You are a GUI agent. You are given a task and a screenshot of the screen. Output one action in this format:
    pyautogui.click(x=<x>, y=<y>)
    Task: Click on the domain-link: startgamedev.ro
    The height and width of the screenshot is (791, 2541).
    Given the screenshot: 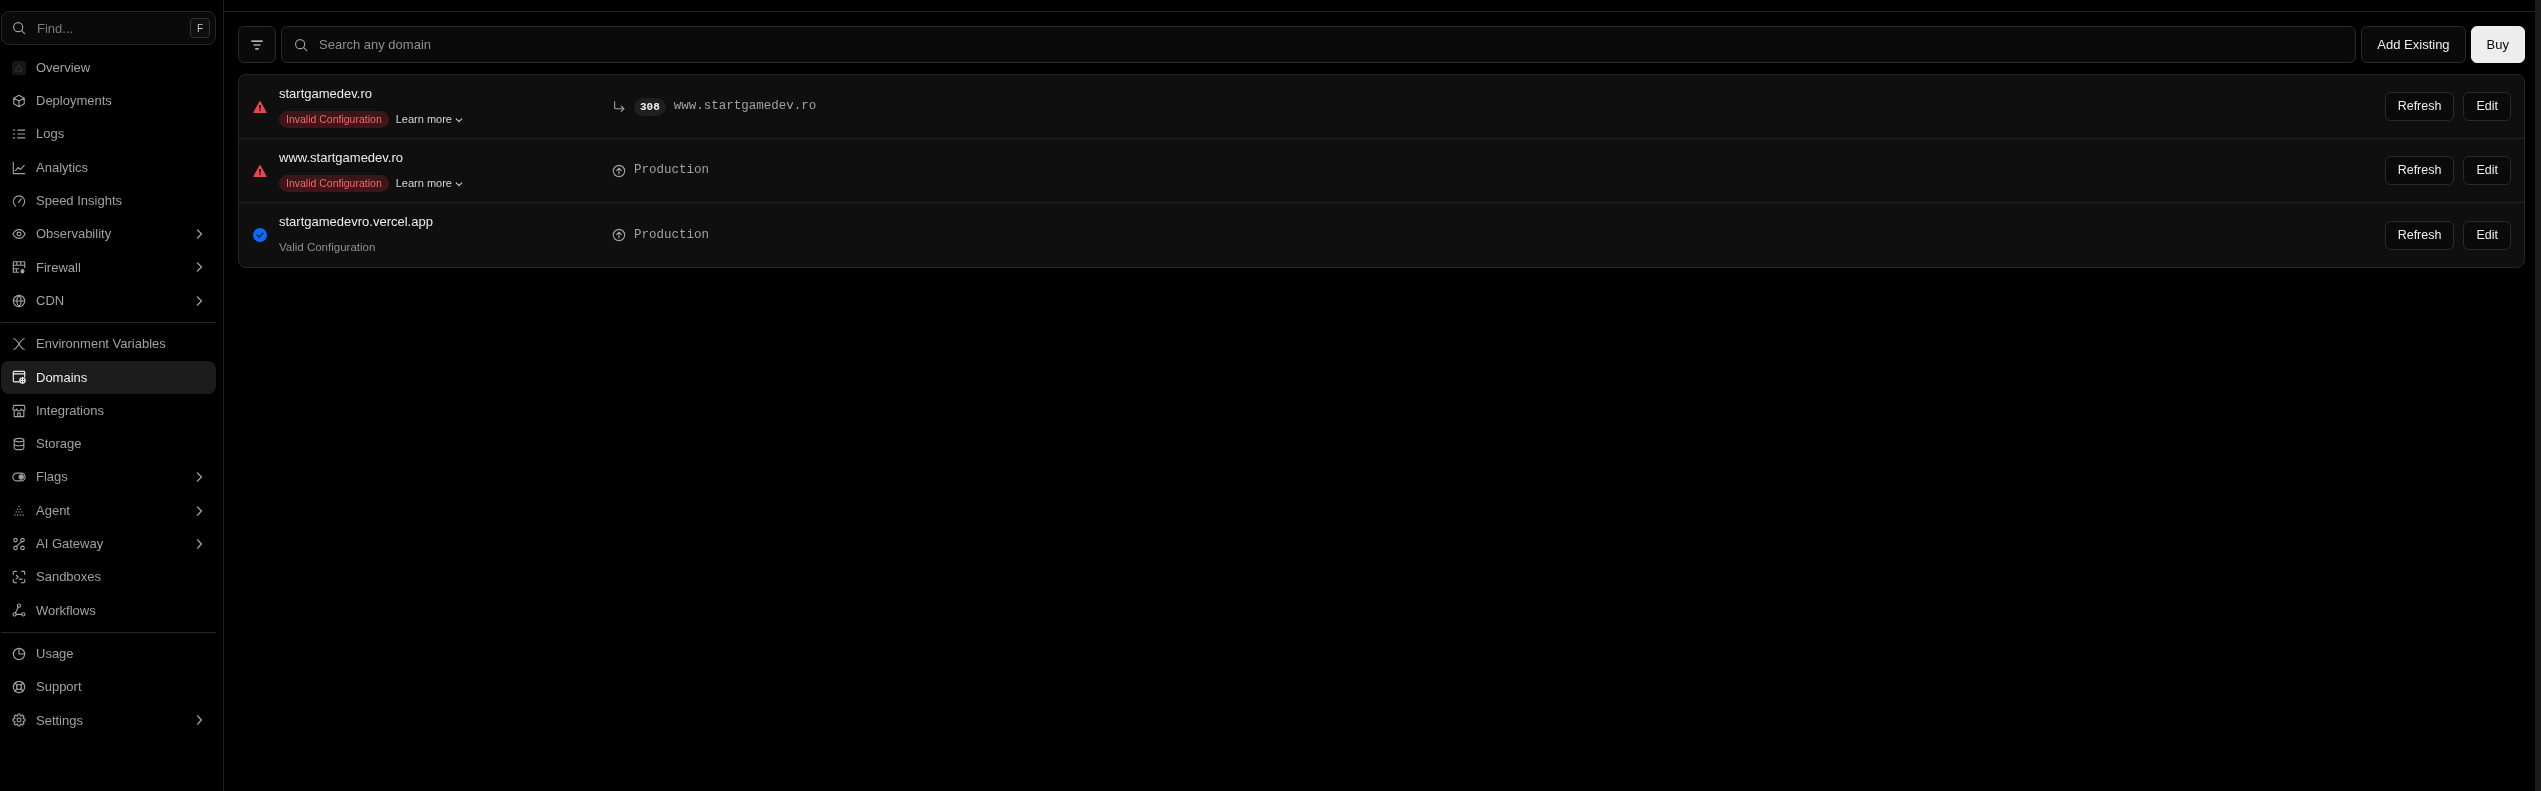 What is the action you would take?
    pyautogui.click(x=325, y=93)
    